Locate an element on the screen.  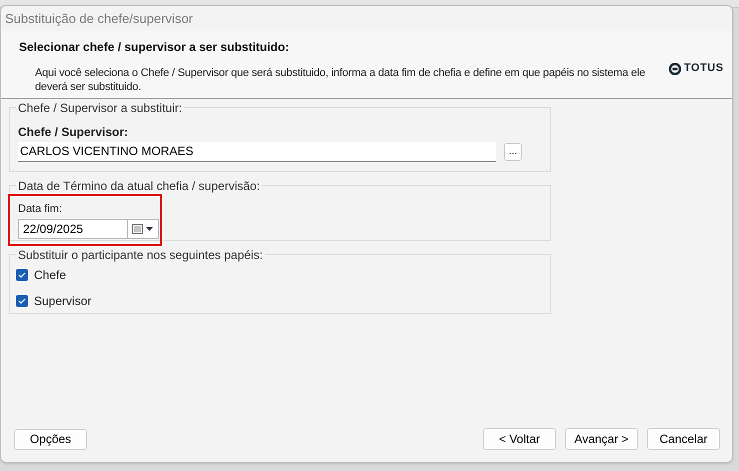
checkbox-label: Supervisor is located at coordinates (63, 301).